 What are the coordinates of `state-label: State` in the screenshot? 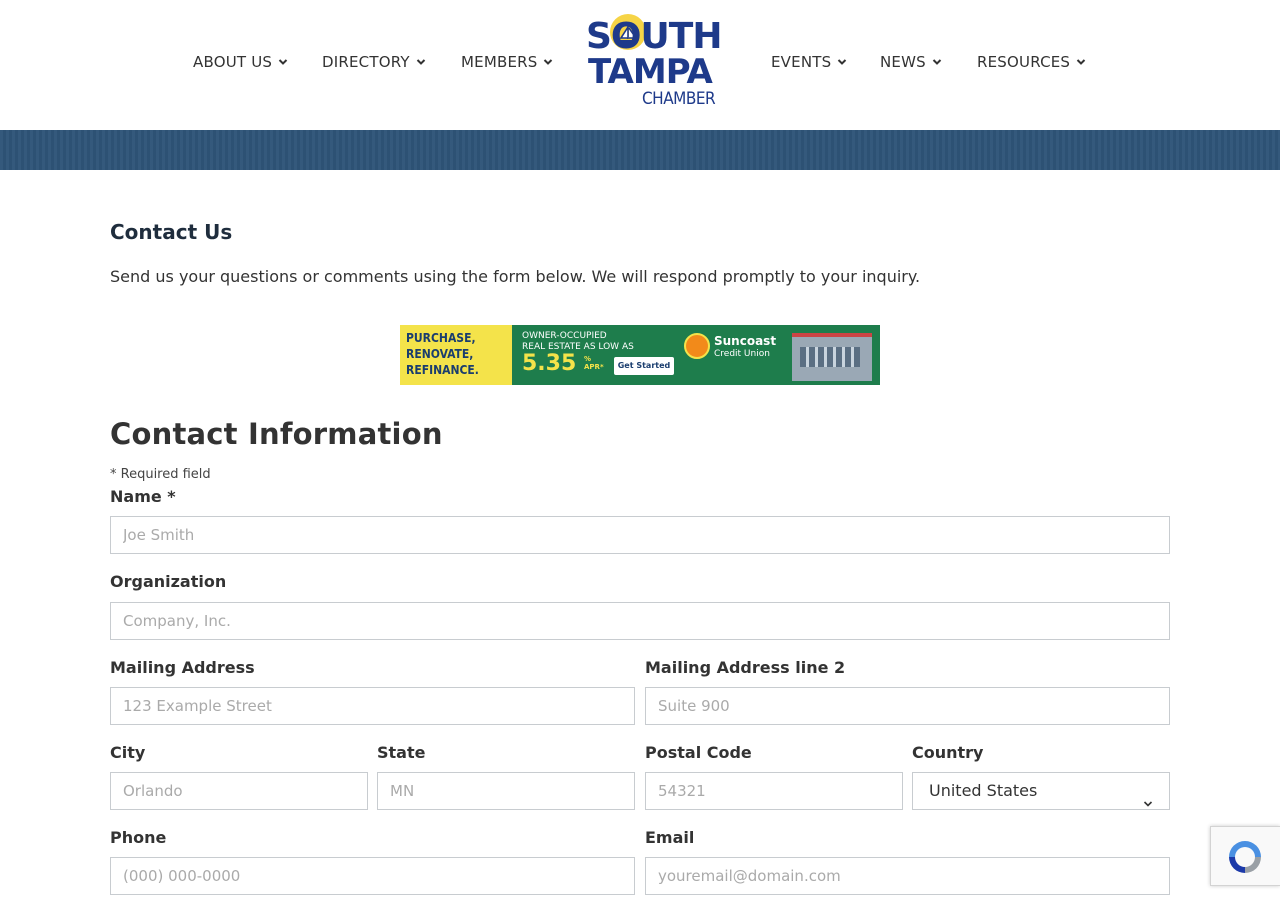 It's located at (401, 752).